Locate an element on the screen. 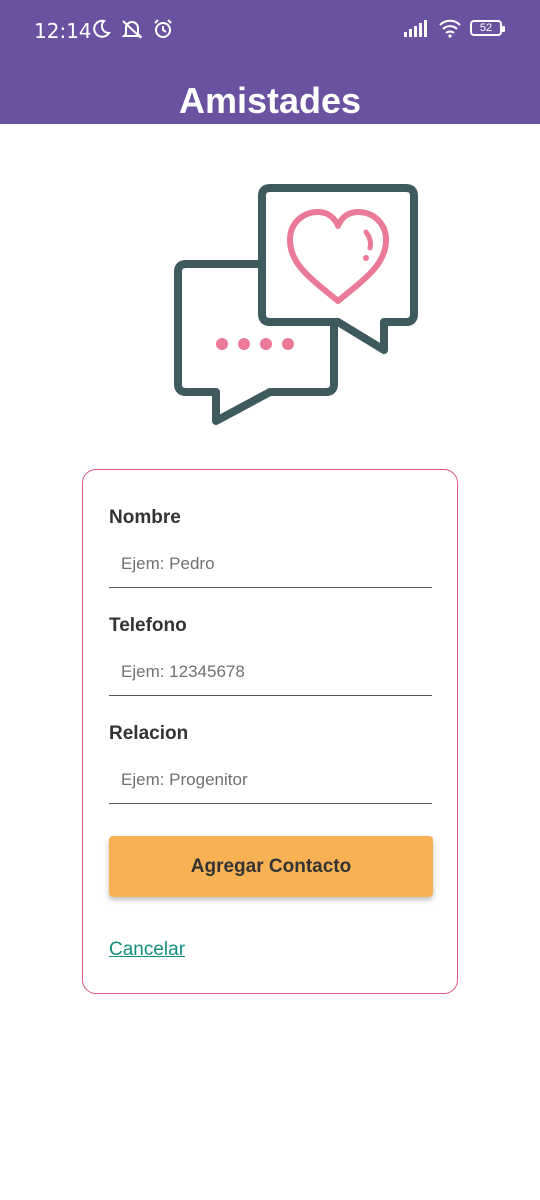 The height and width of the screenshot is (1200, 540). cancel-link: Cancelar is located at coordinates (147, 950).